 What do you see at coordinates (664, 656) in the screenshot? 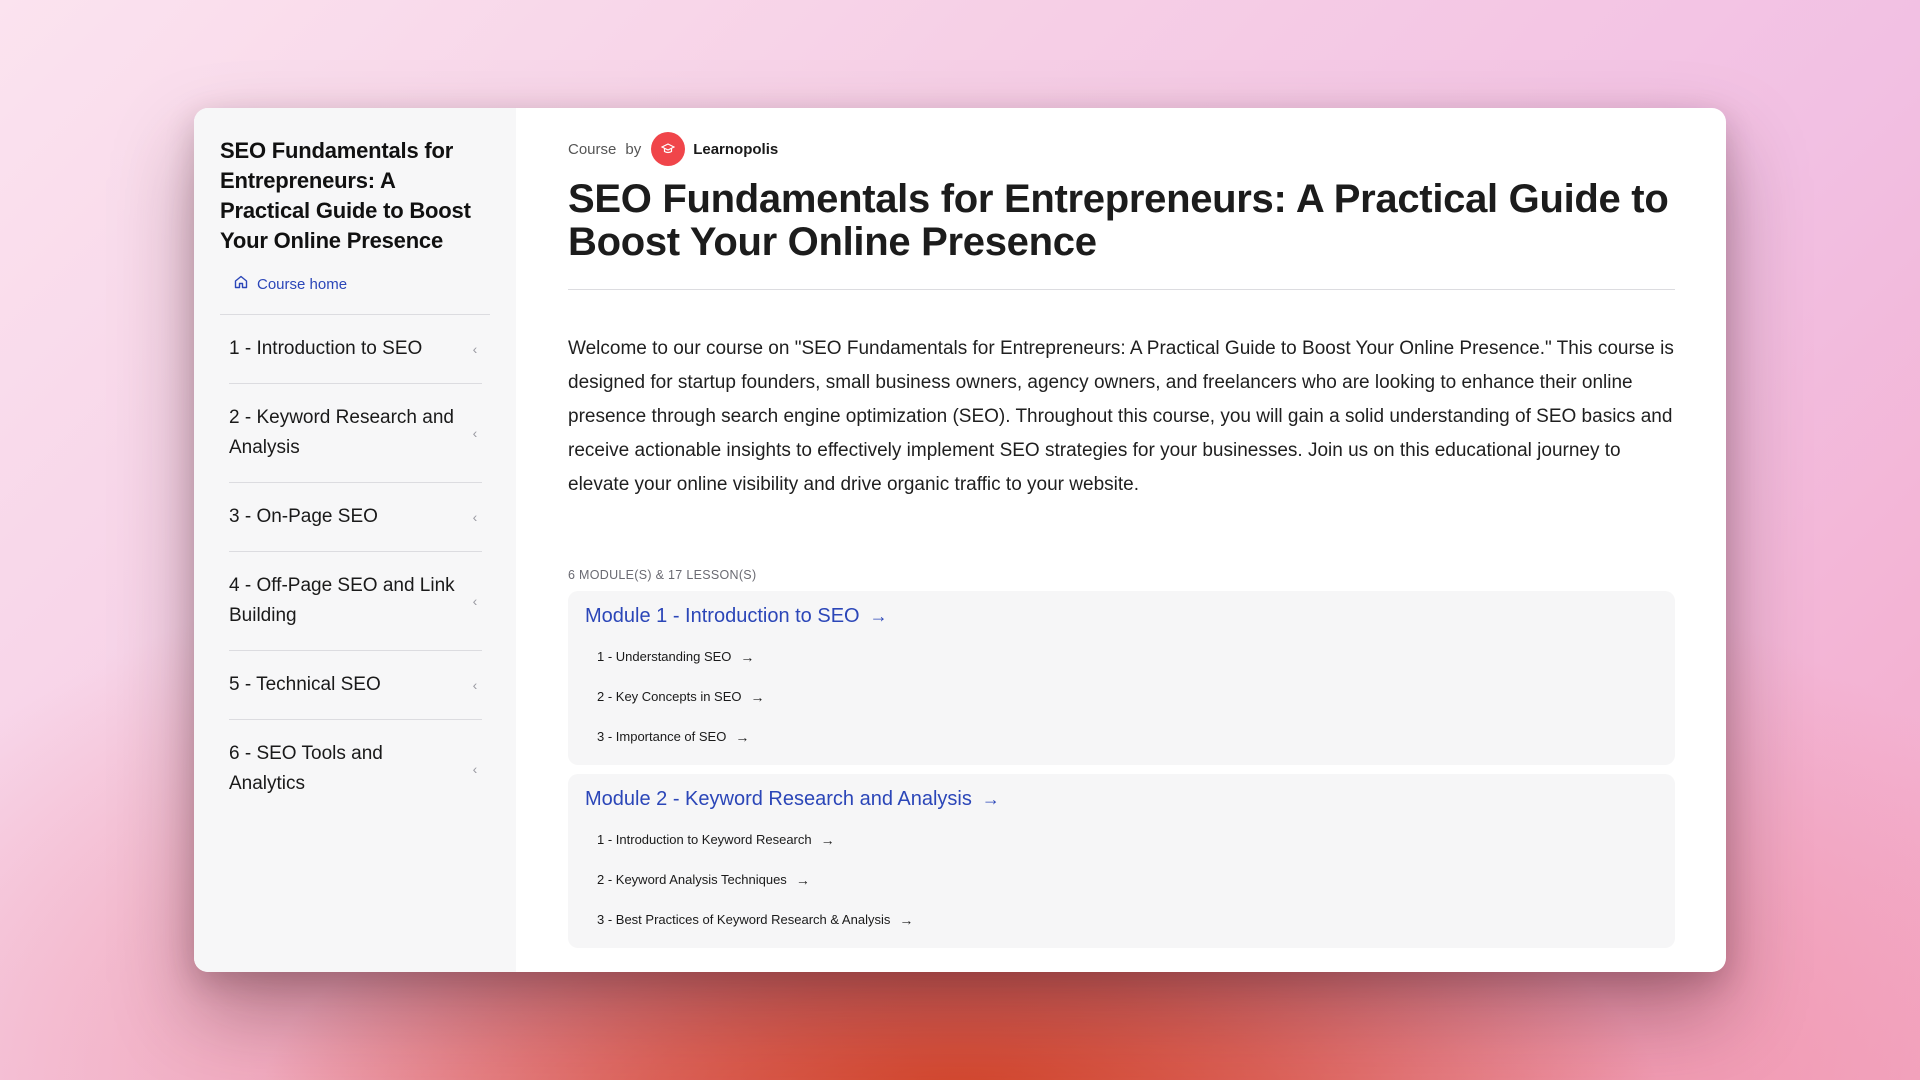
I see `lesson-title: 1 - Understanding SEO` at bounding box center [664, 656].